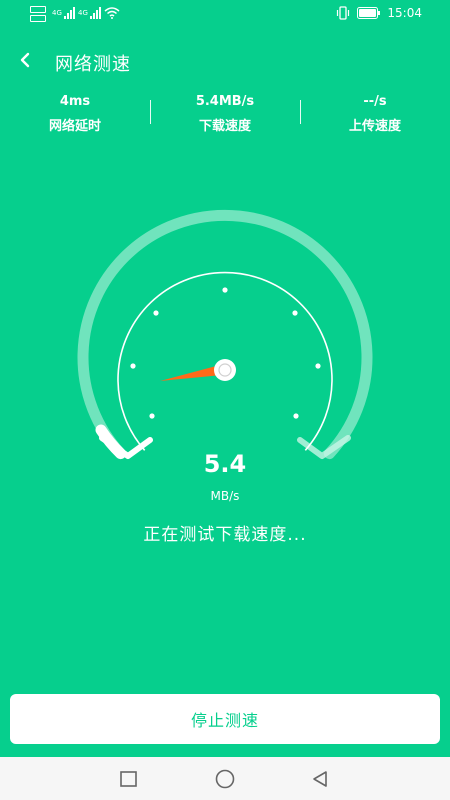 The width and height of the screenshot is (450, 800). I want to click on gauge-ticks, so click(225, 353).